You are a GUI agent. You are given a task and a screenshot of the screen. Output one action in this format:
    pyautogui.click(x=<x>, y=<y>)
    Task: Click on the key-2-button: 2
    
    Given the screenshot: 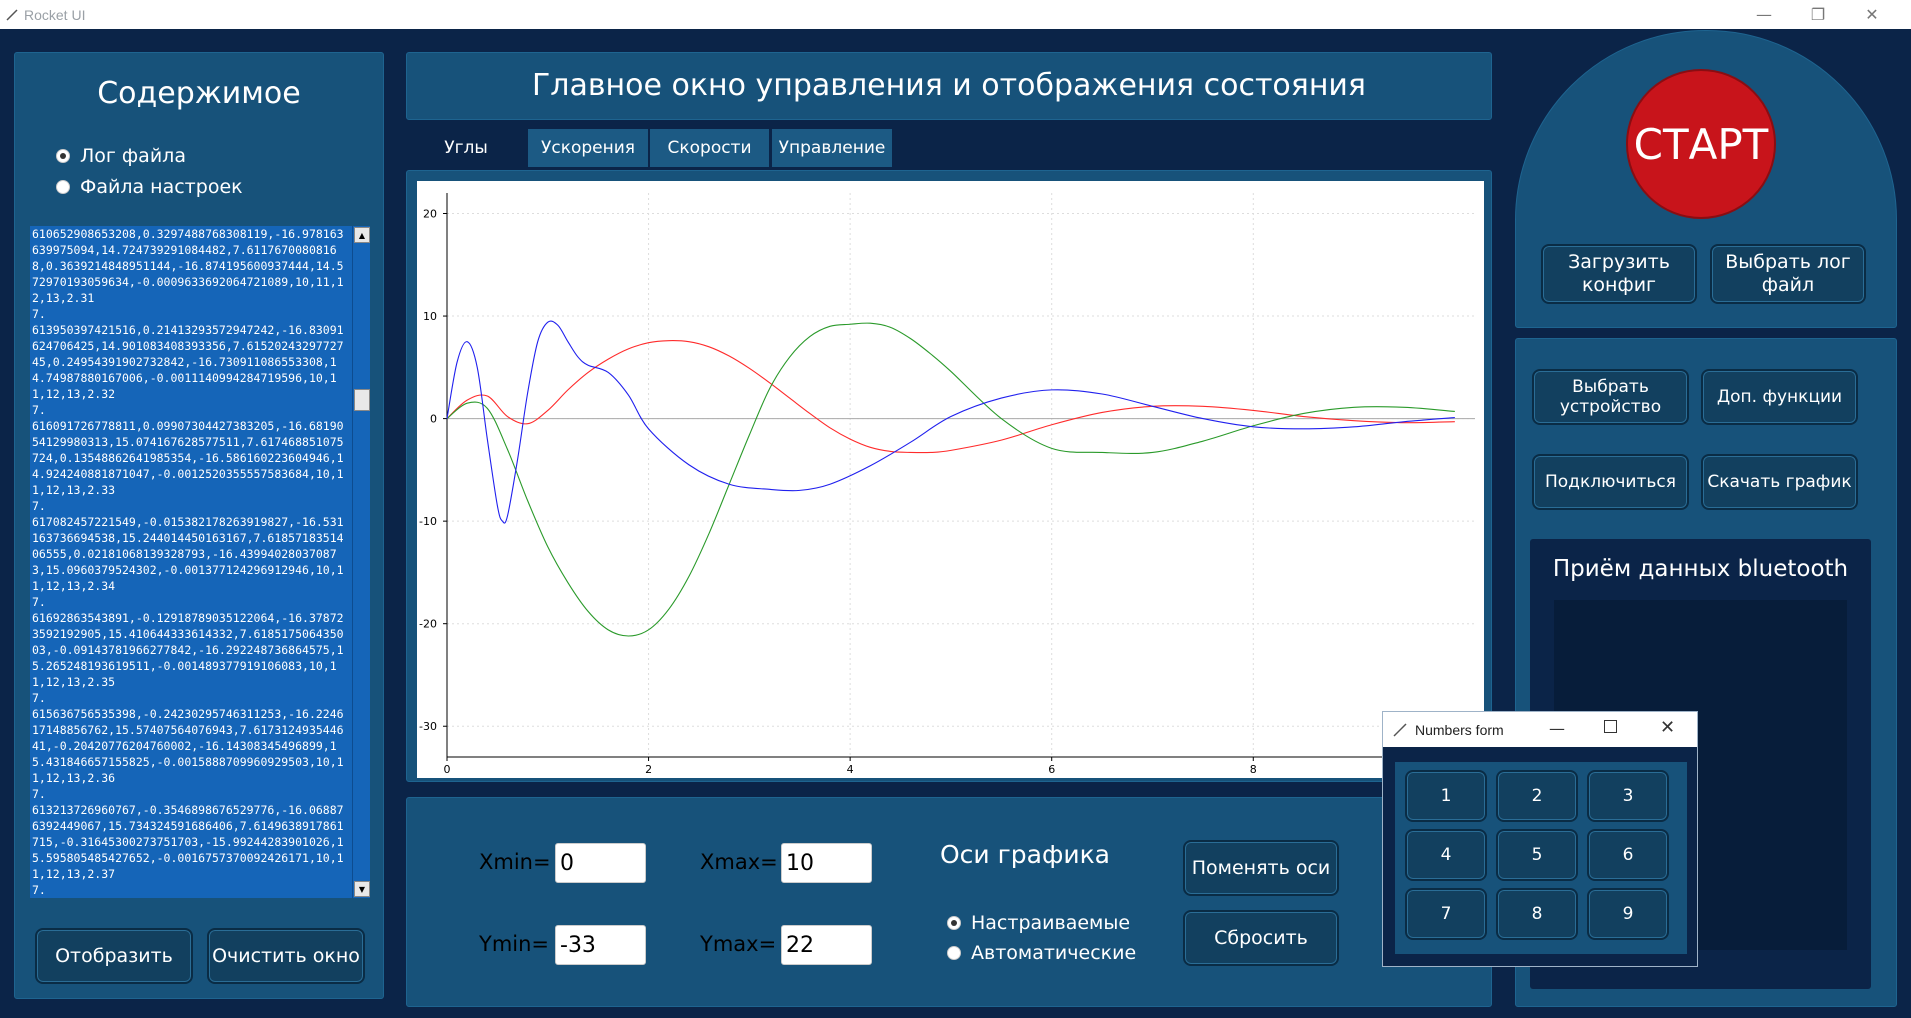 What is the action you would take?
    pyautogui.click(x=1537, y=796)
    